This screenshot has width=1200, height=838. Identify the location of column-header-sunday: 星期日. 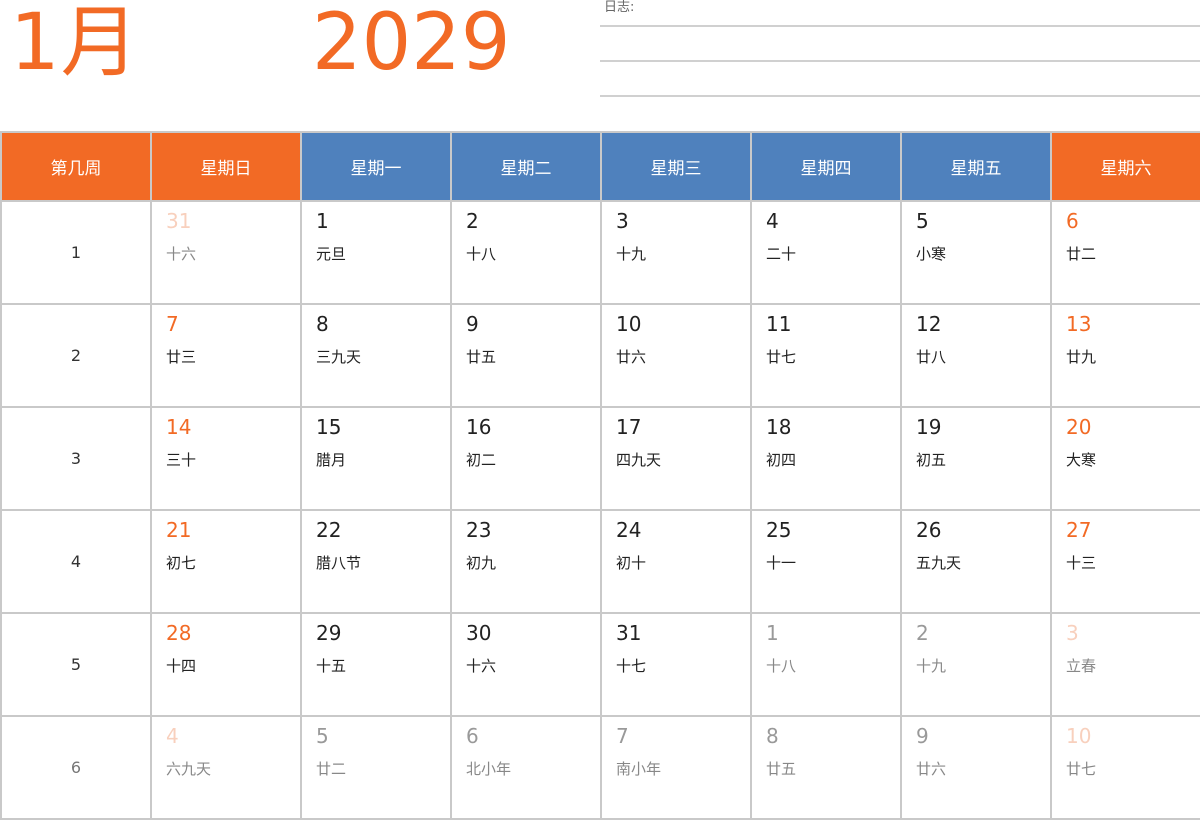
(226, 166).